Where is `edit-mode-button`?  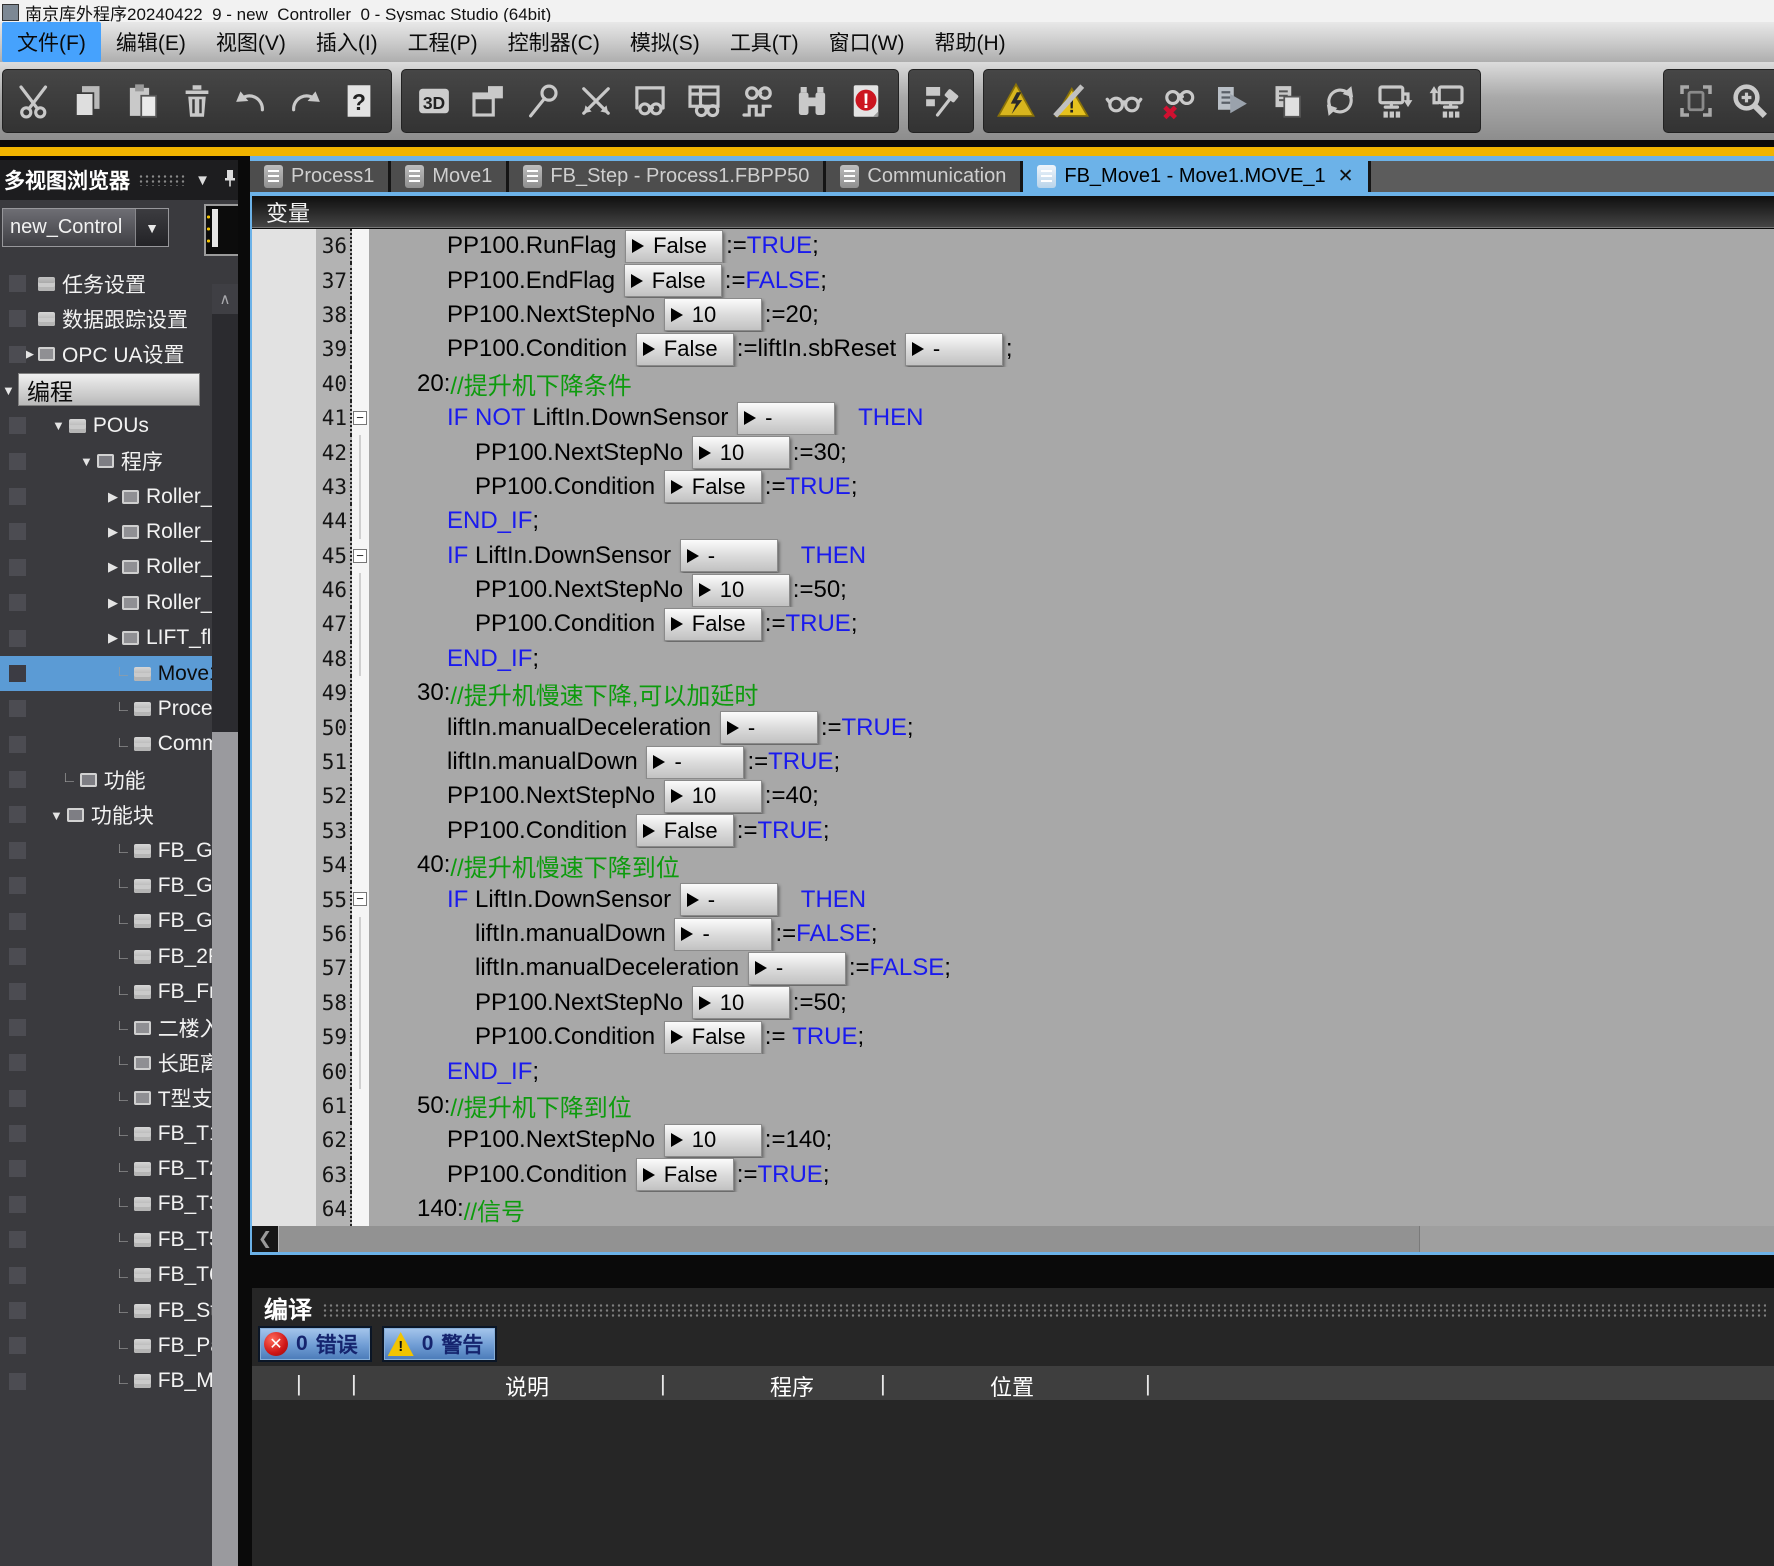 edit-mode-button is located at coordinates (941, 101).